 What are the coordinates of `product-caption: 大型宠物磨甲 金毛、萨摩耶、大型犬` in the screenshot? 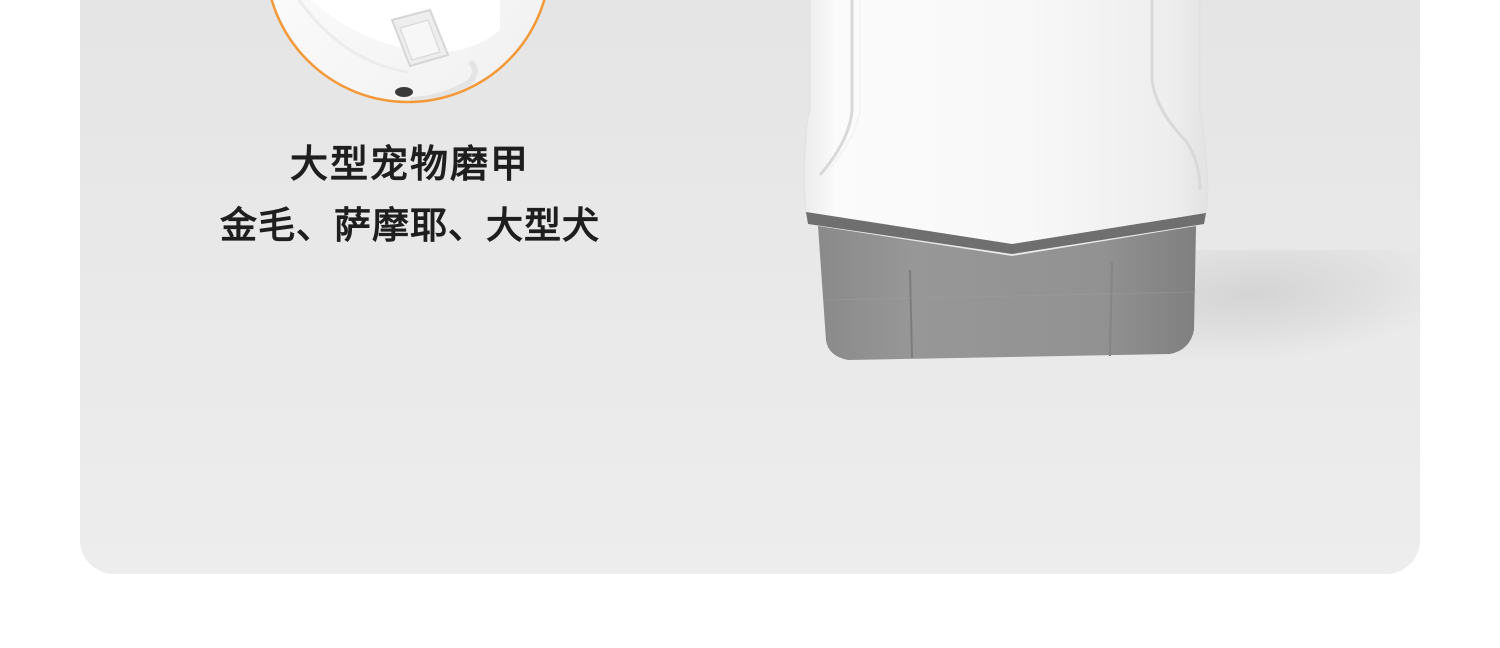 It's located at (410, 195).